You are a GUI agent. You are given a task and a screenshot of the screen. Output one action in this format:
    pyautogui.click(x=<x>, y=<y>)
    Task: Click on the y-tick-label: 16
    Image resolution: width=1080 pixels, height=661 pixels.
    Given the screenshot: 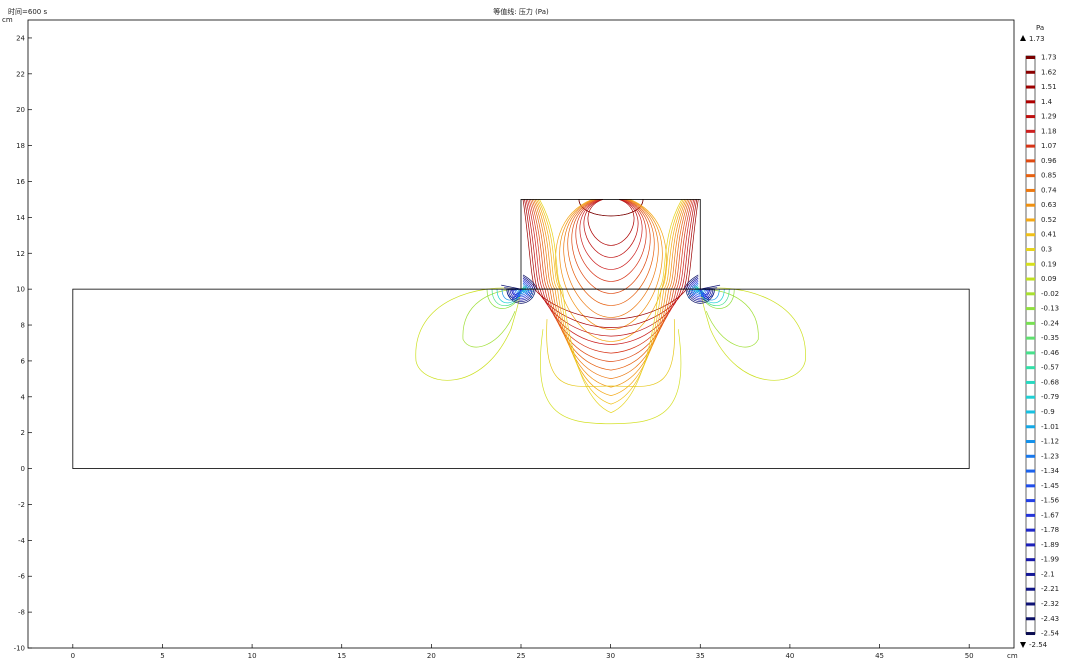 What is the action you would take?
    pyautogui.click(x=20, y=182)
    